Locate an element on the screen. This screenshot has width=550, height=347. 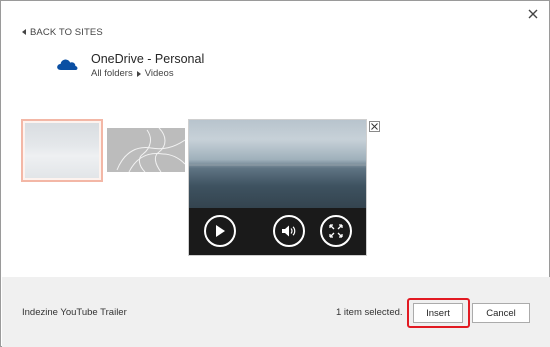
video-preview-player is located at coordinates (277, 187).